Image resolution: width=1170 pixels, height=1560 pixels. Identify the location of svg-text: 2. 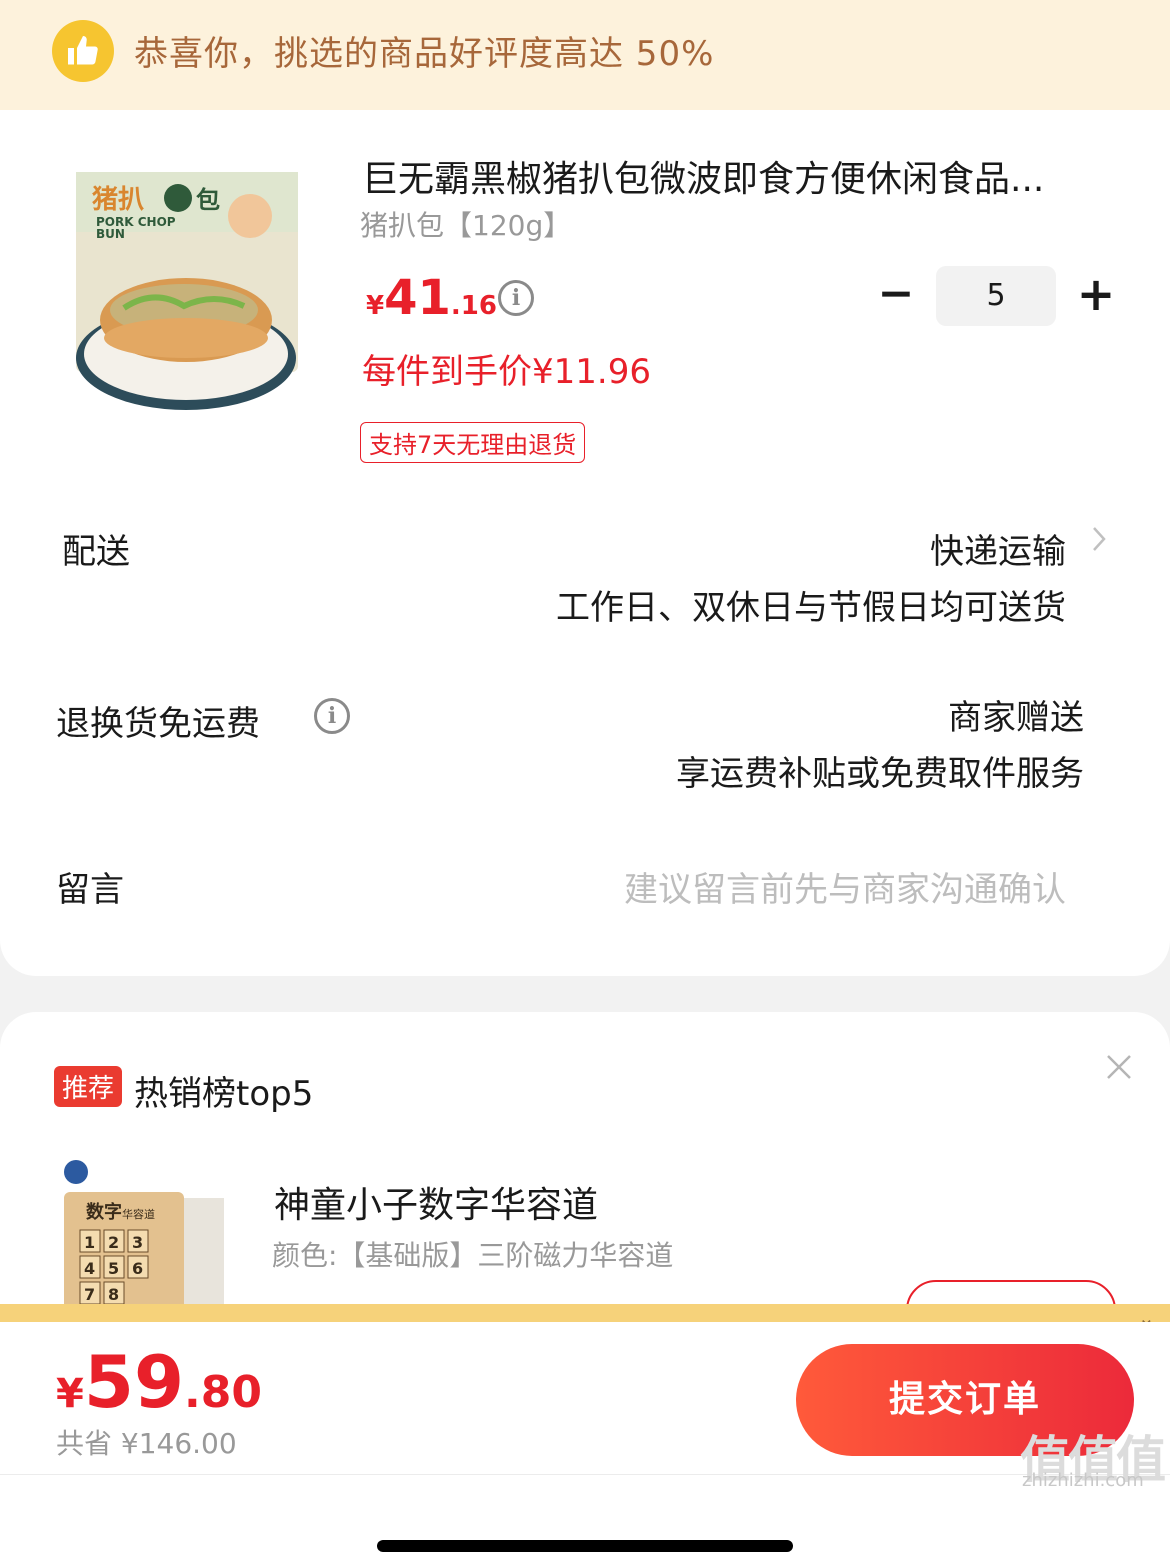
(113, 1242).